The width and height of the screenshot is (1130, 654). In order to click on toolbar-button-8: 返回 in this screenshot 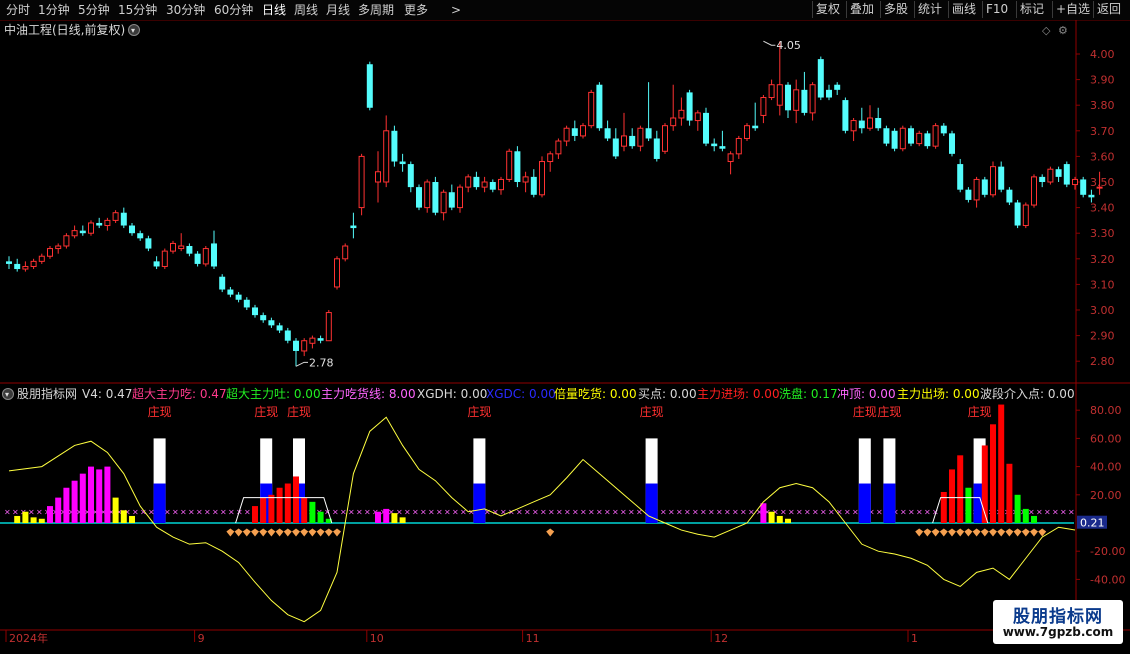, I will do `click(1108, 9)`.